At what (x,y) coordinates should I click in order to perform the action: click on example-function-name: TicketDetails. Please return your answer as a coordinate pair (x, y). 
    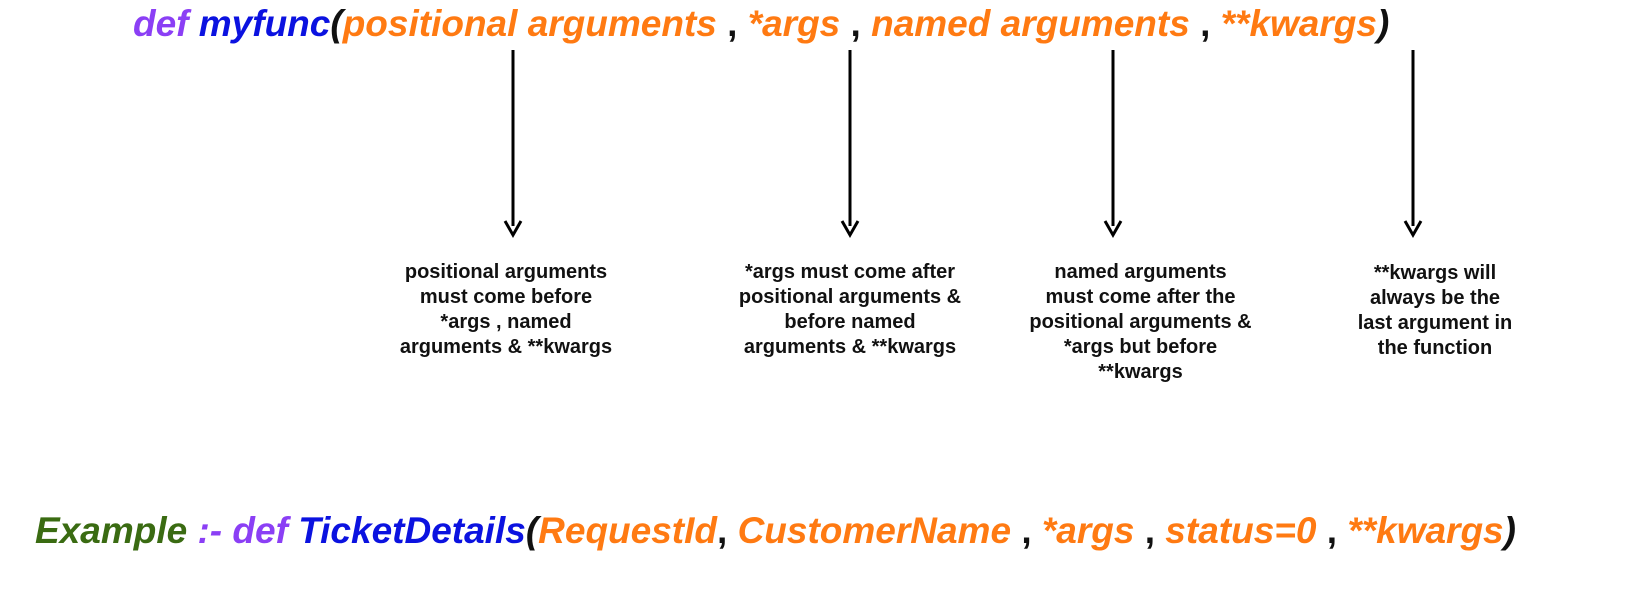
    Looking at the image, I should click on (412, 530).